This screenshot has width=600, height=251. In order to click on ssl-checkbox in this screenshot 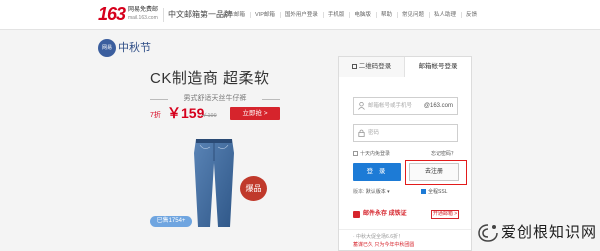, I will do `click(423, 192)`.